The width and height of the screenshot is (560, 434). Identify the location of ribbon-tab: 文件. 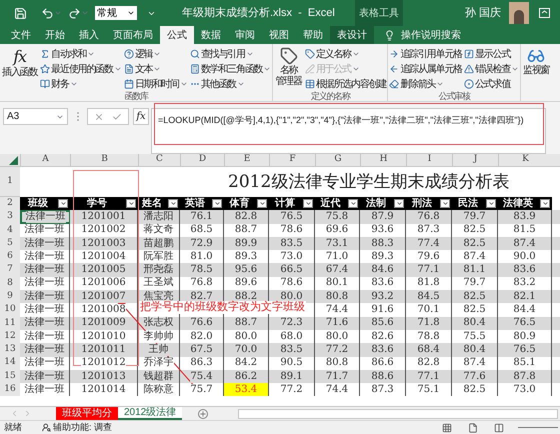
(21, 35).